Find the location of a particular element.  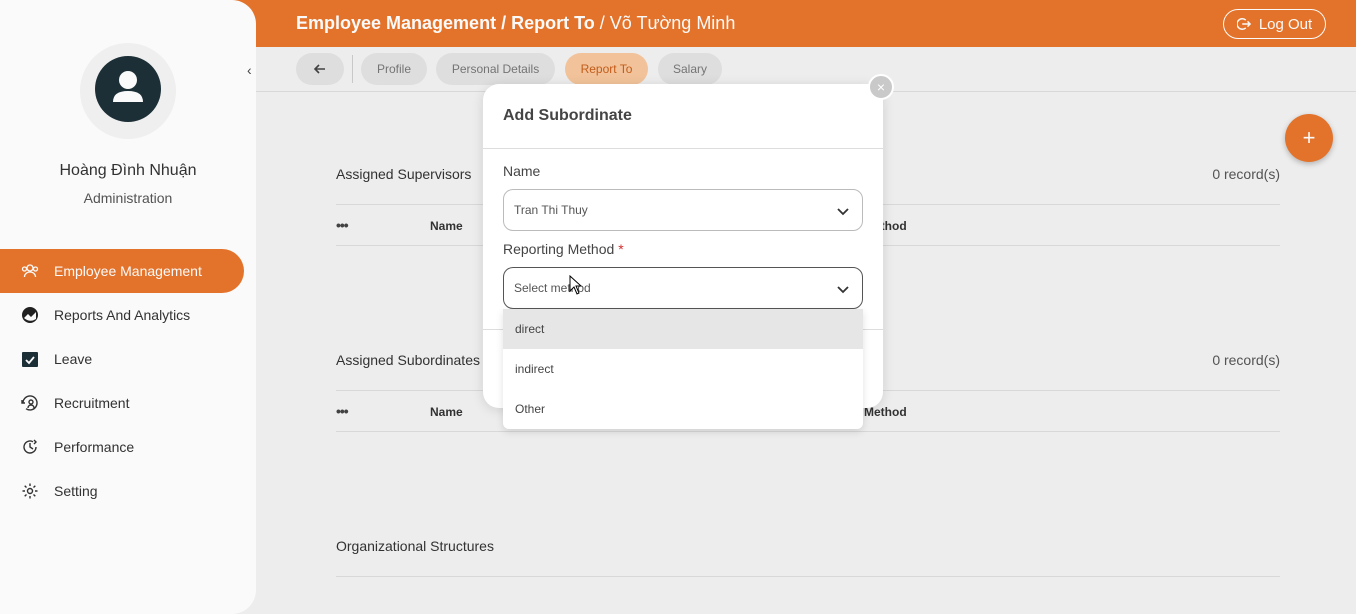

option-other: Other is located at coordinates (683, 409).